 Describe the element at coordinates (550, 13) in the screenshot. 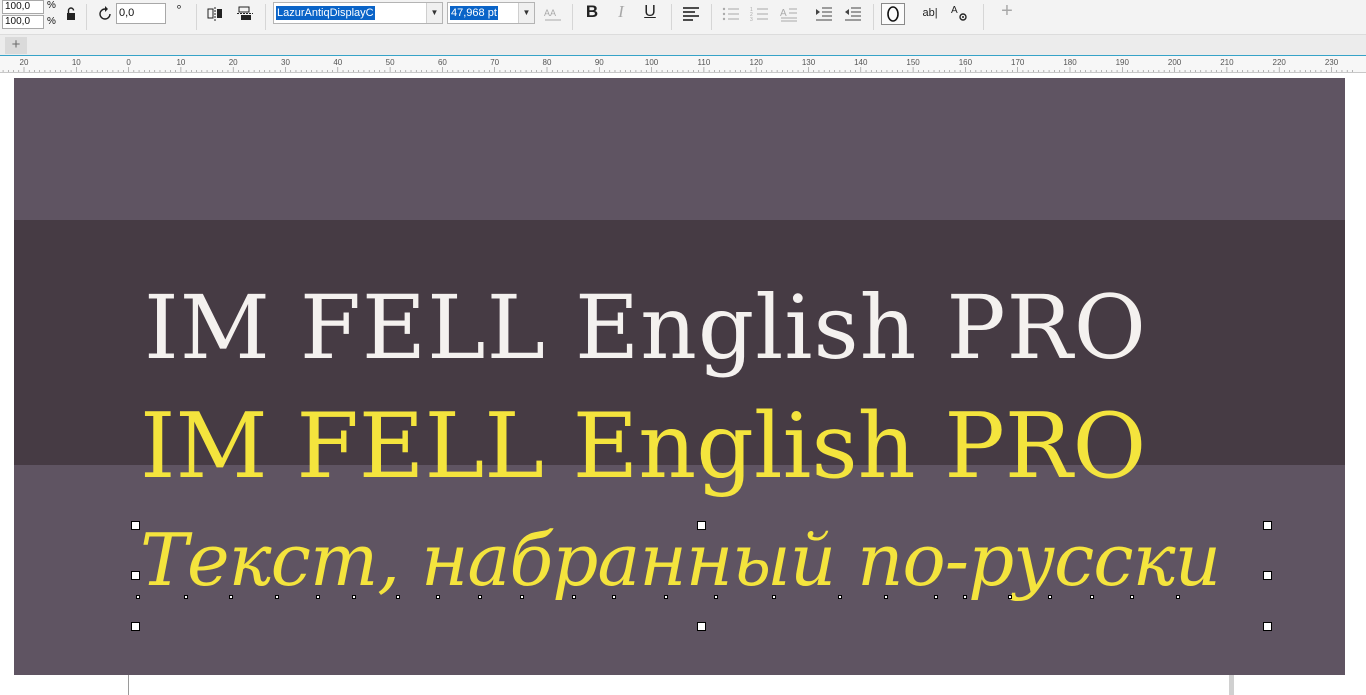

I see `svg-text: AA` at that location.